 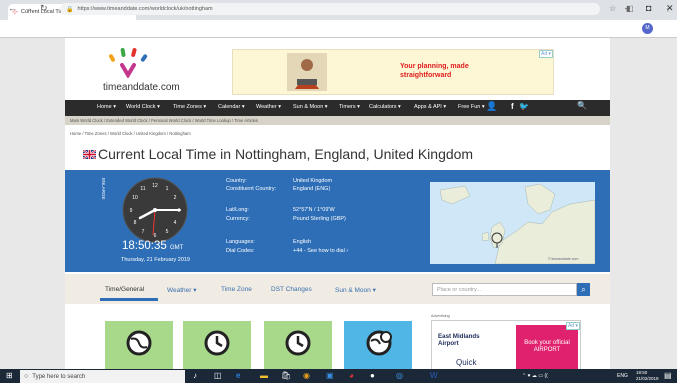 What do you see at coordinates (349, 107) in the screenshot?
I see `nav-timers: Timers ▾` at bounding box center [349, 107].